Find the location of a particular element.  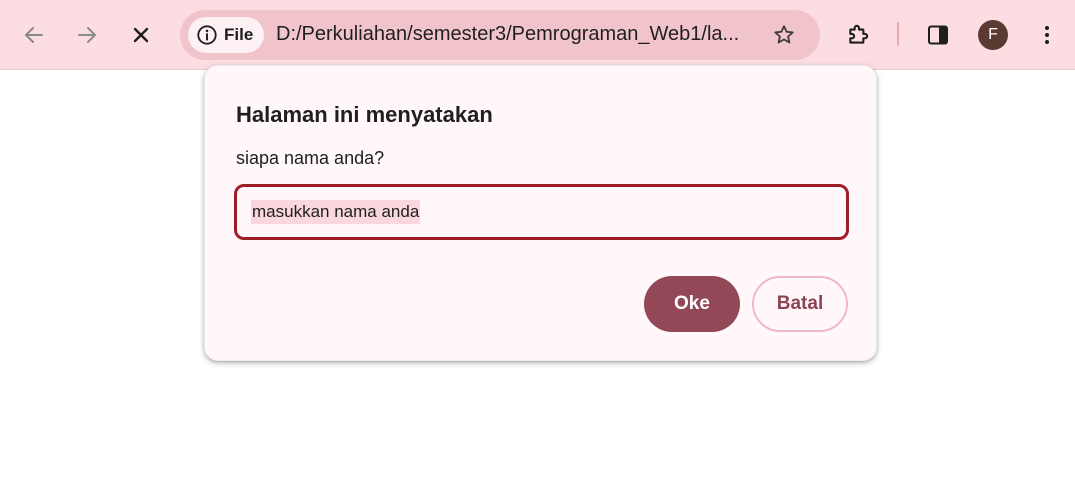

star-icon is located at coordinates (784, 34).